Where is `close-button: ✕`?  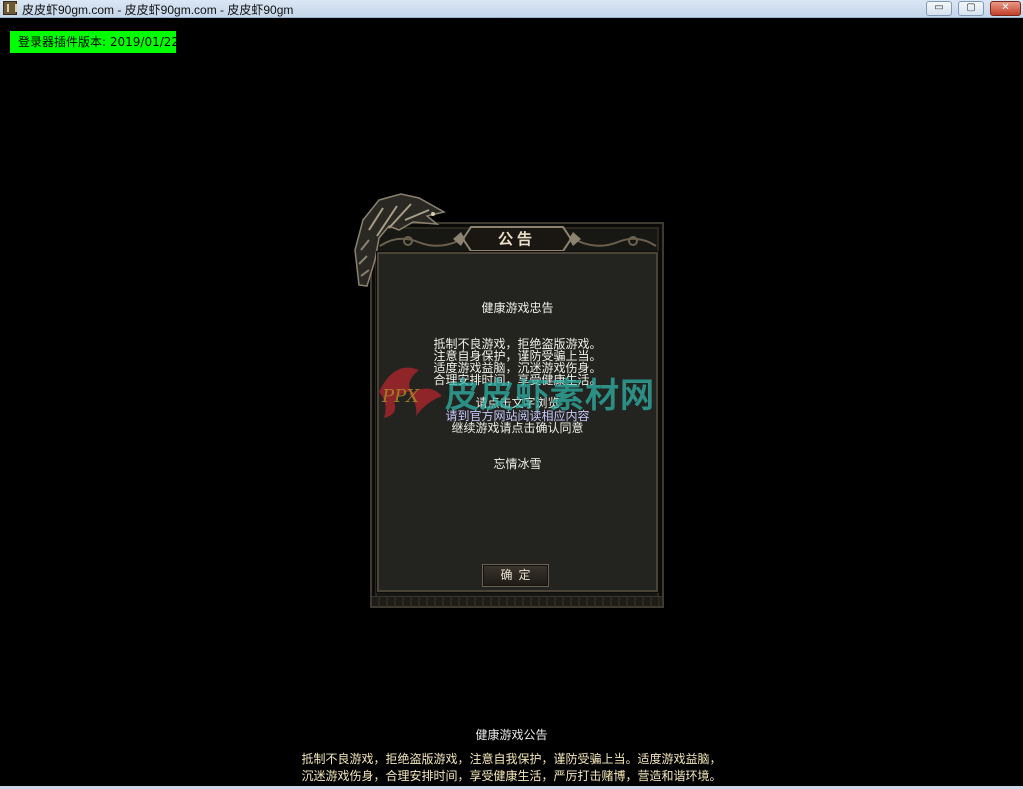
close-button: ✕ is located at coordinates (1005, 8).